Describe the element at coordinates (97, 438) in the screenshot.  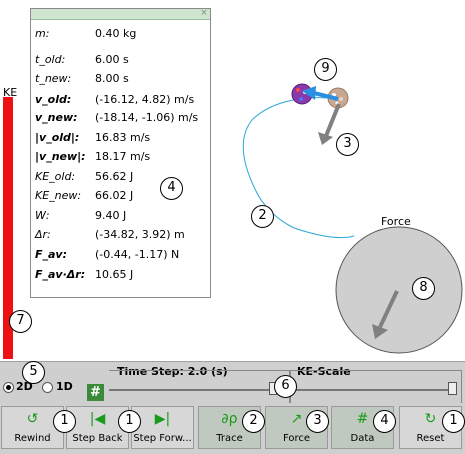
I see `step-back-label: Step Back` at that location.